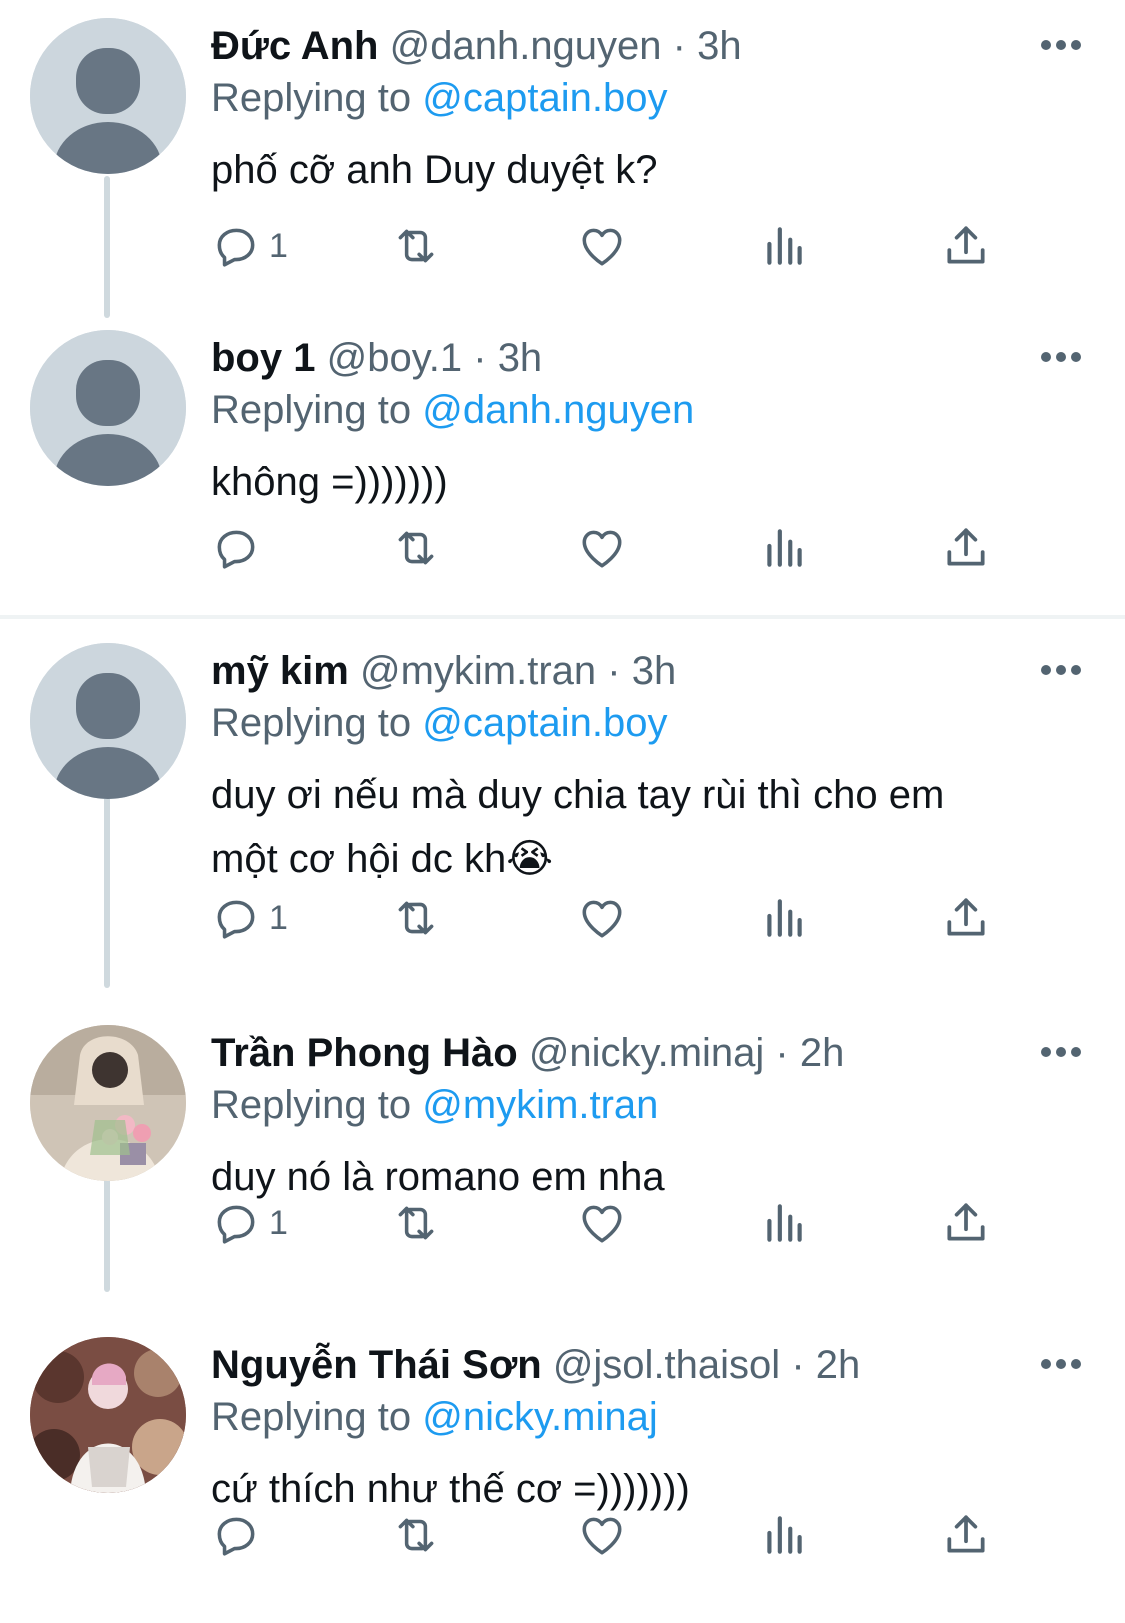 The image size is (1125, 1623). I want to click on replying-to-line: Replying to @nicky.minaj, so click(648, 1417).